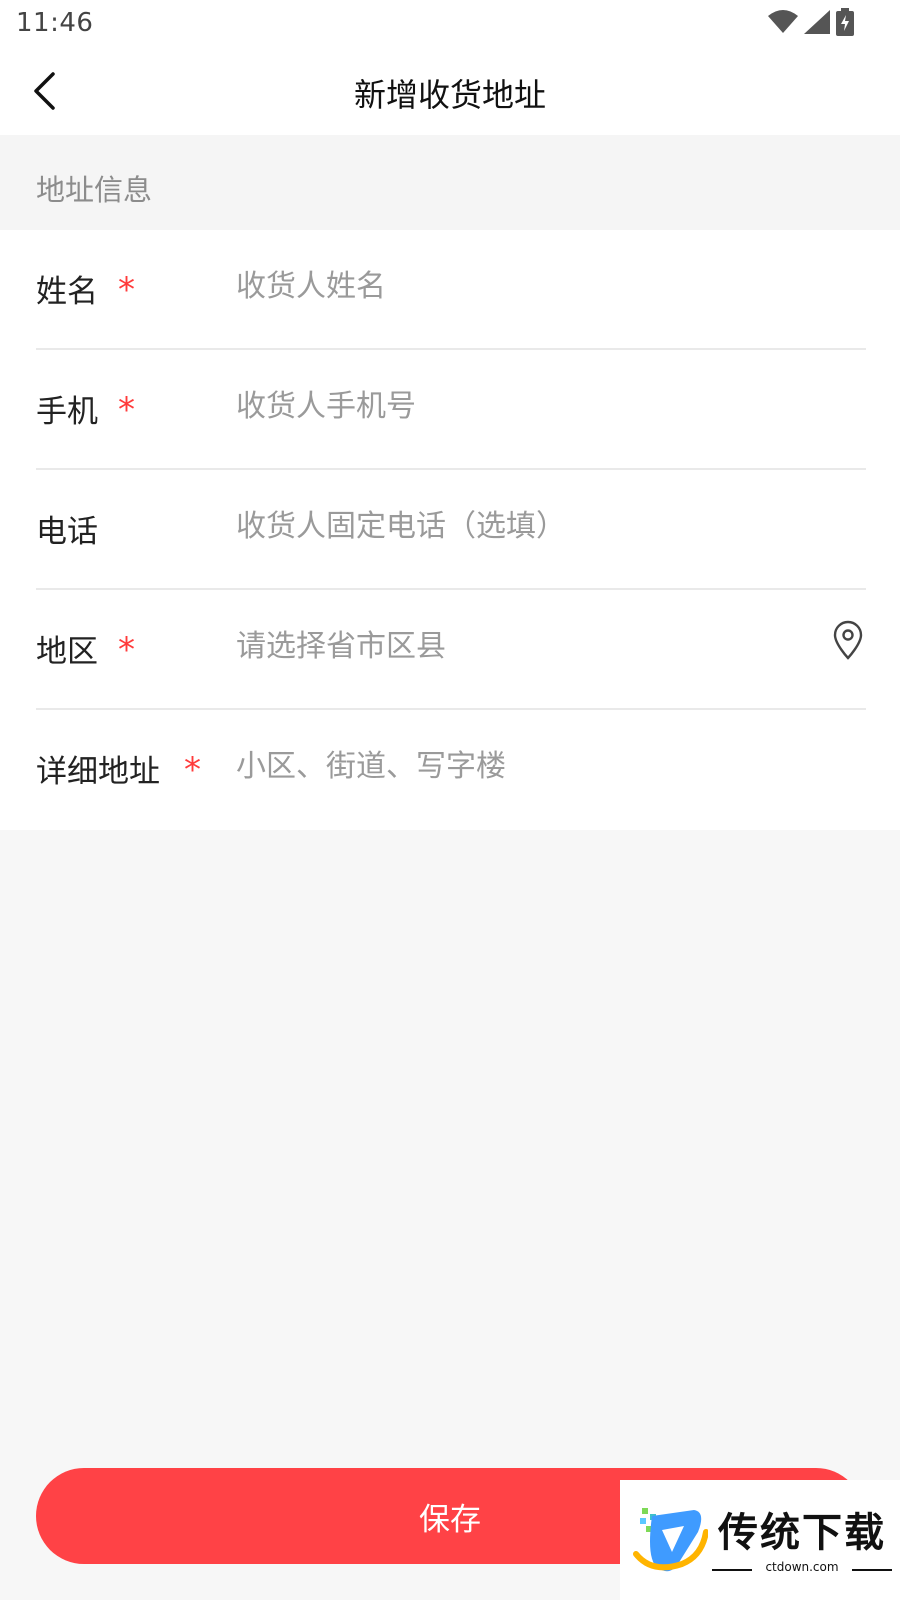 The height and width of the screenshot is (1600, 900). I want to click on form-row-region: 地区 *, so click(451, 650).